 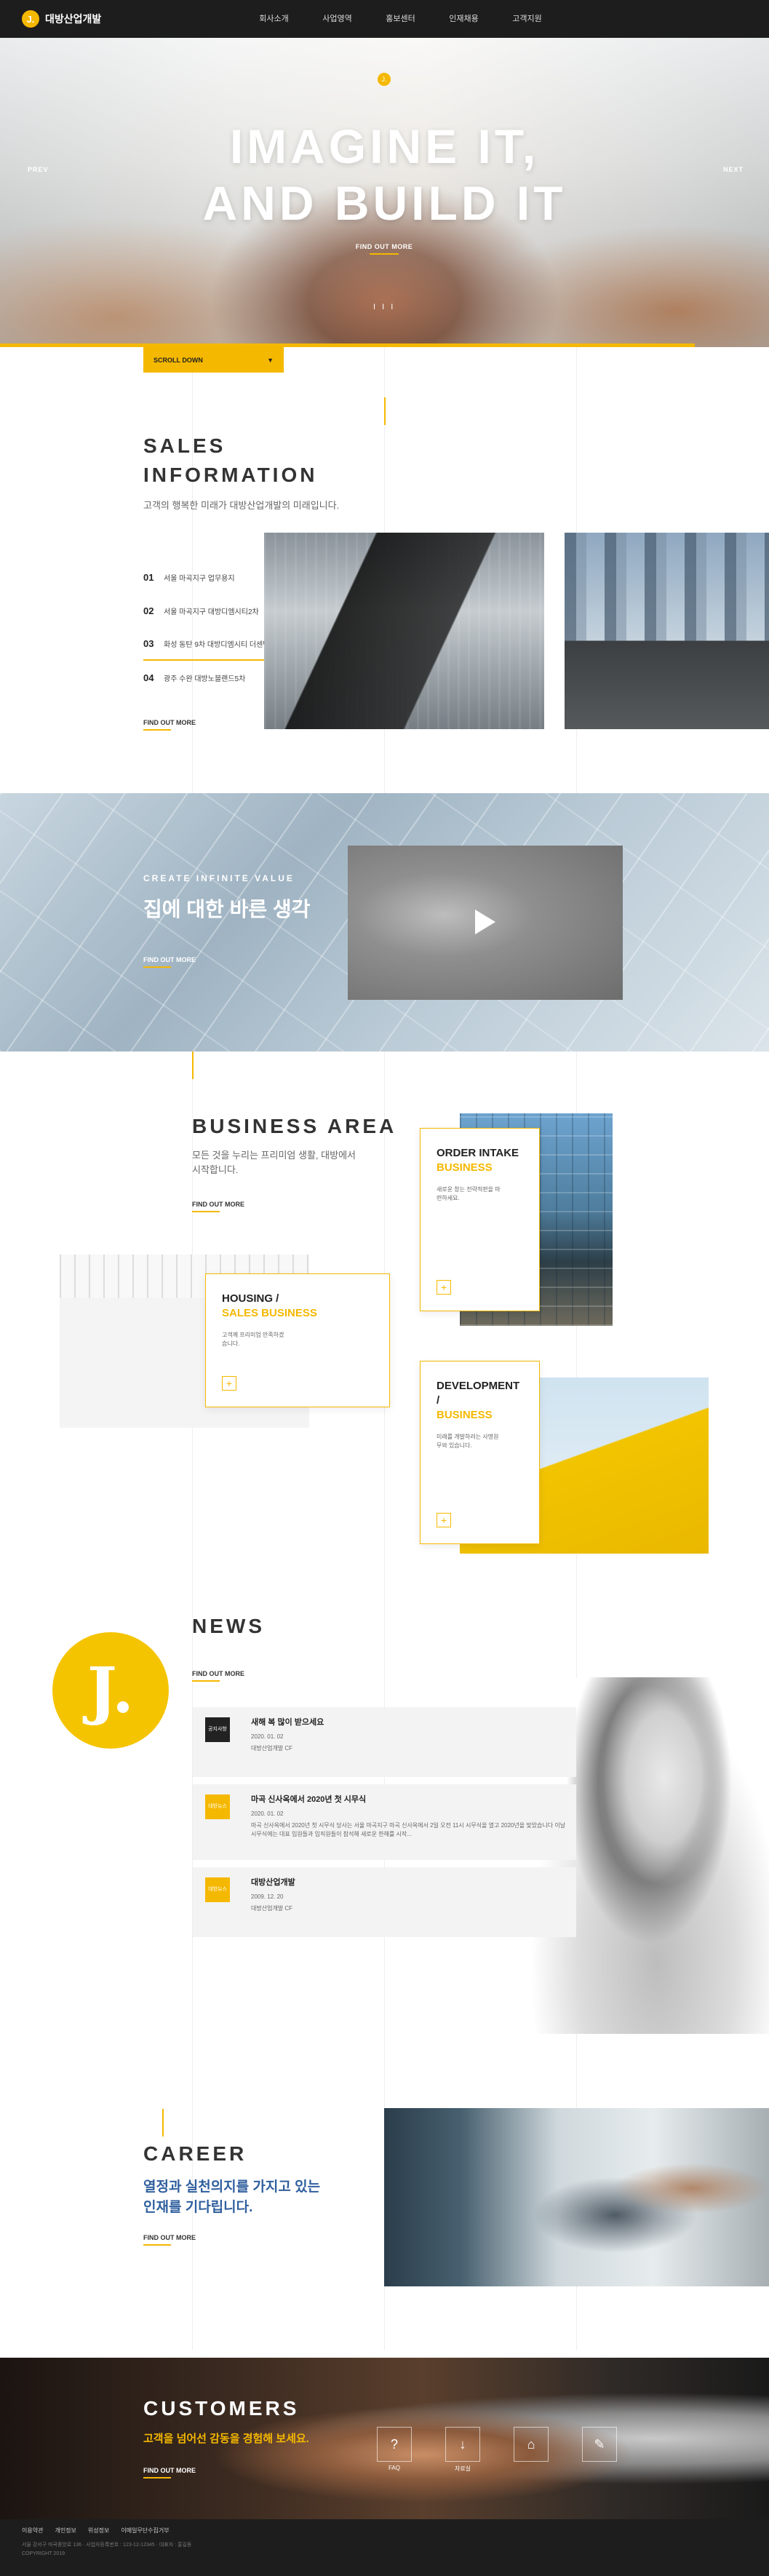 What do you see at coordinates (468, 1441) in the screenshot?
I see `dev-card-desc: 미래를 개발하려는 사명원무와 있습니다.` at bounding box center [468, 1441].